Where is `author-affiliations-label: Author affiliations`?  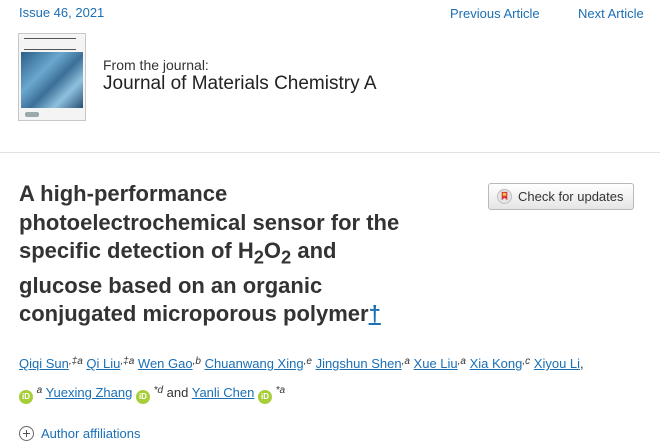 author-affiliations-label: Author affiliations is located at coordinates (91, 433).